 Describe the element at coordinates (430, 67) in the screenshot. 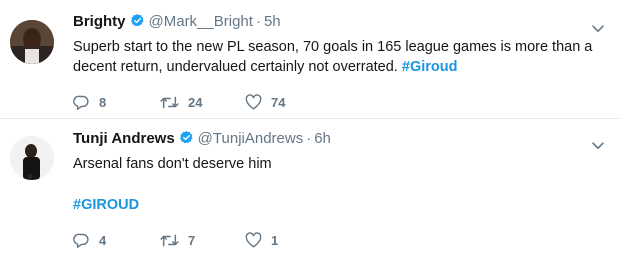

I see `hashtag-link: #Giroud` at that location.